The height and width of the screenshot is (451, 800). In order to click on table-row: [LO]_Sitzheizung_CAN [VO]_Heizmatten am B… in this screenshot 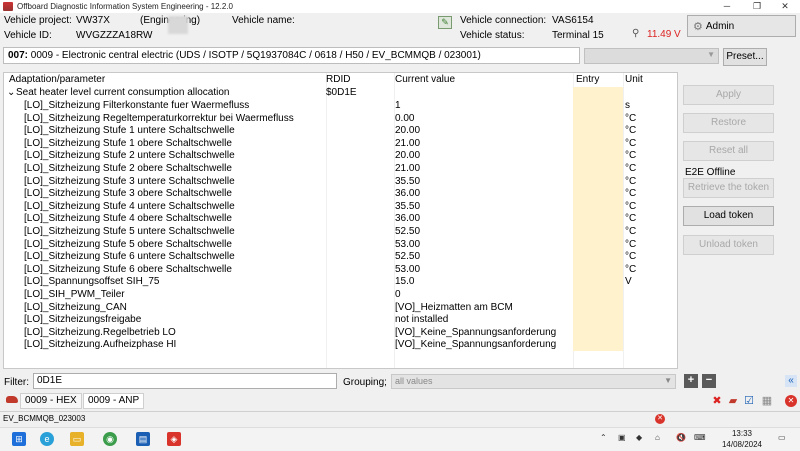, I will do `click(340, 308)`.